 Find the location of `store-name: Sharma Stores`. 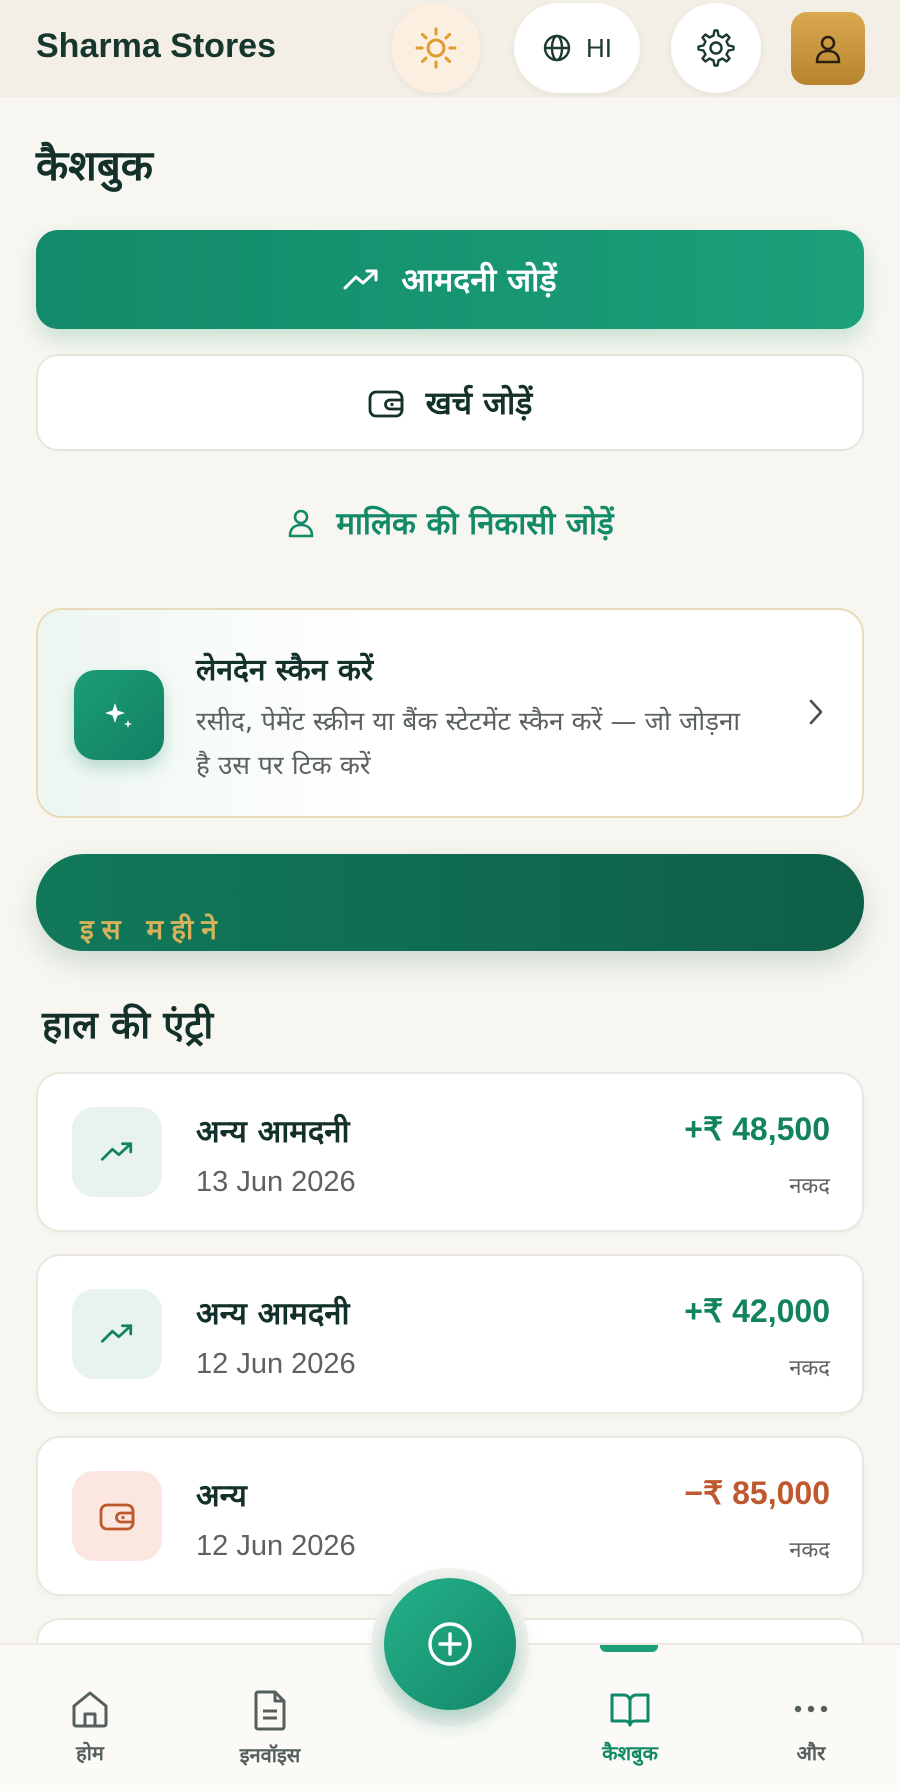

store-name: Sharma Stores is located at coordinates (156, 46).